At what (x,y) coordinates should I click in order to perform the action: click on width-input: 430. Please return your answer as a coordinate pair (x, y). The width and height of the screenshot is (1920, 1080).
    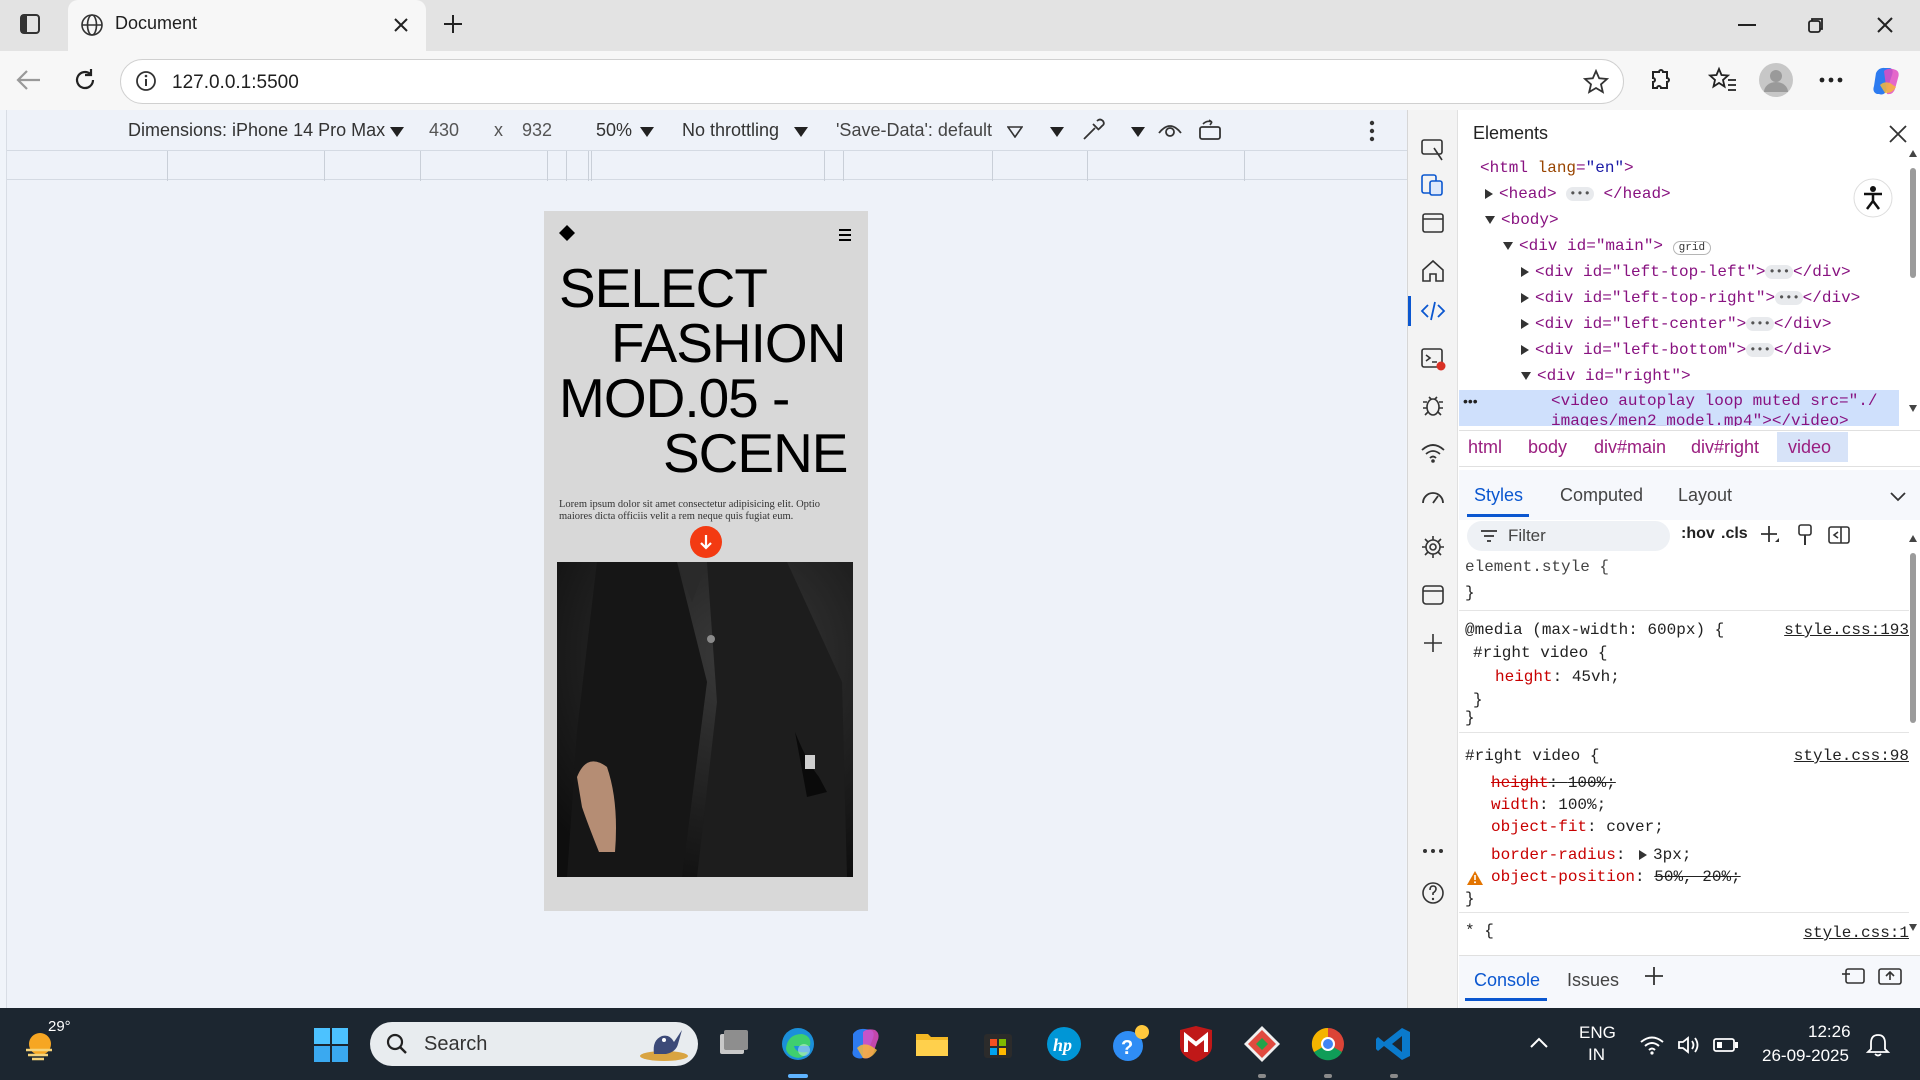
    Looking at the image, I should click on (444, 130).